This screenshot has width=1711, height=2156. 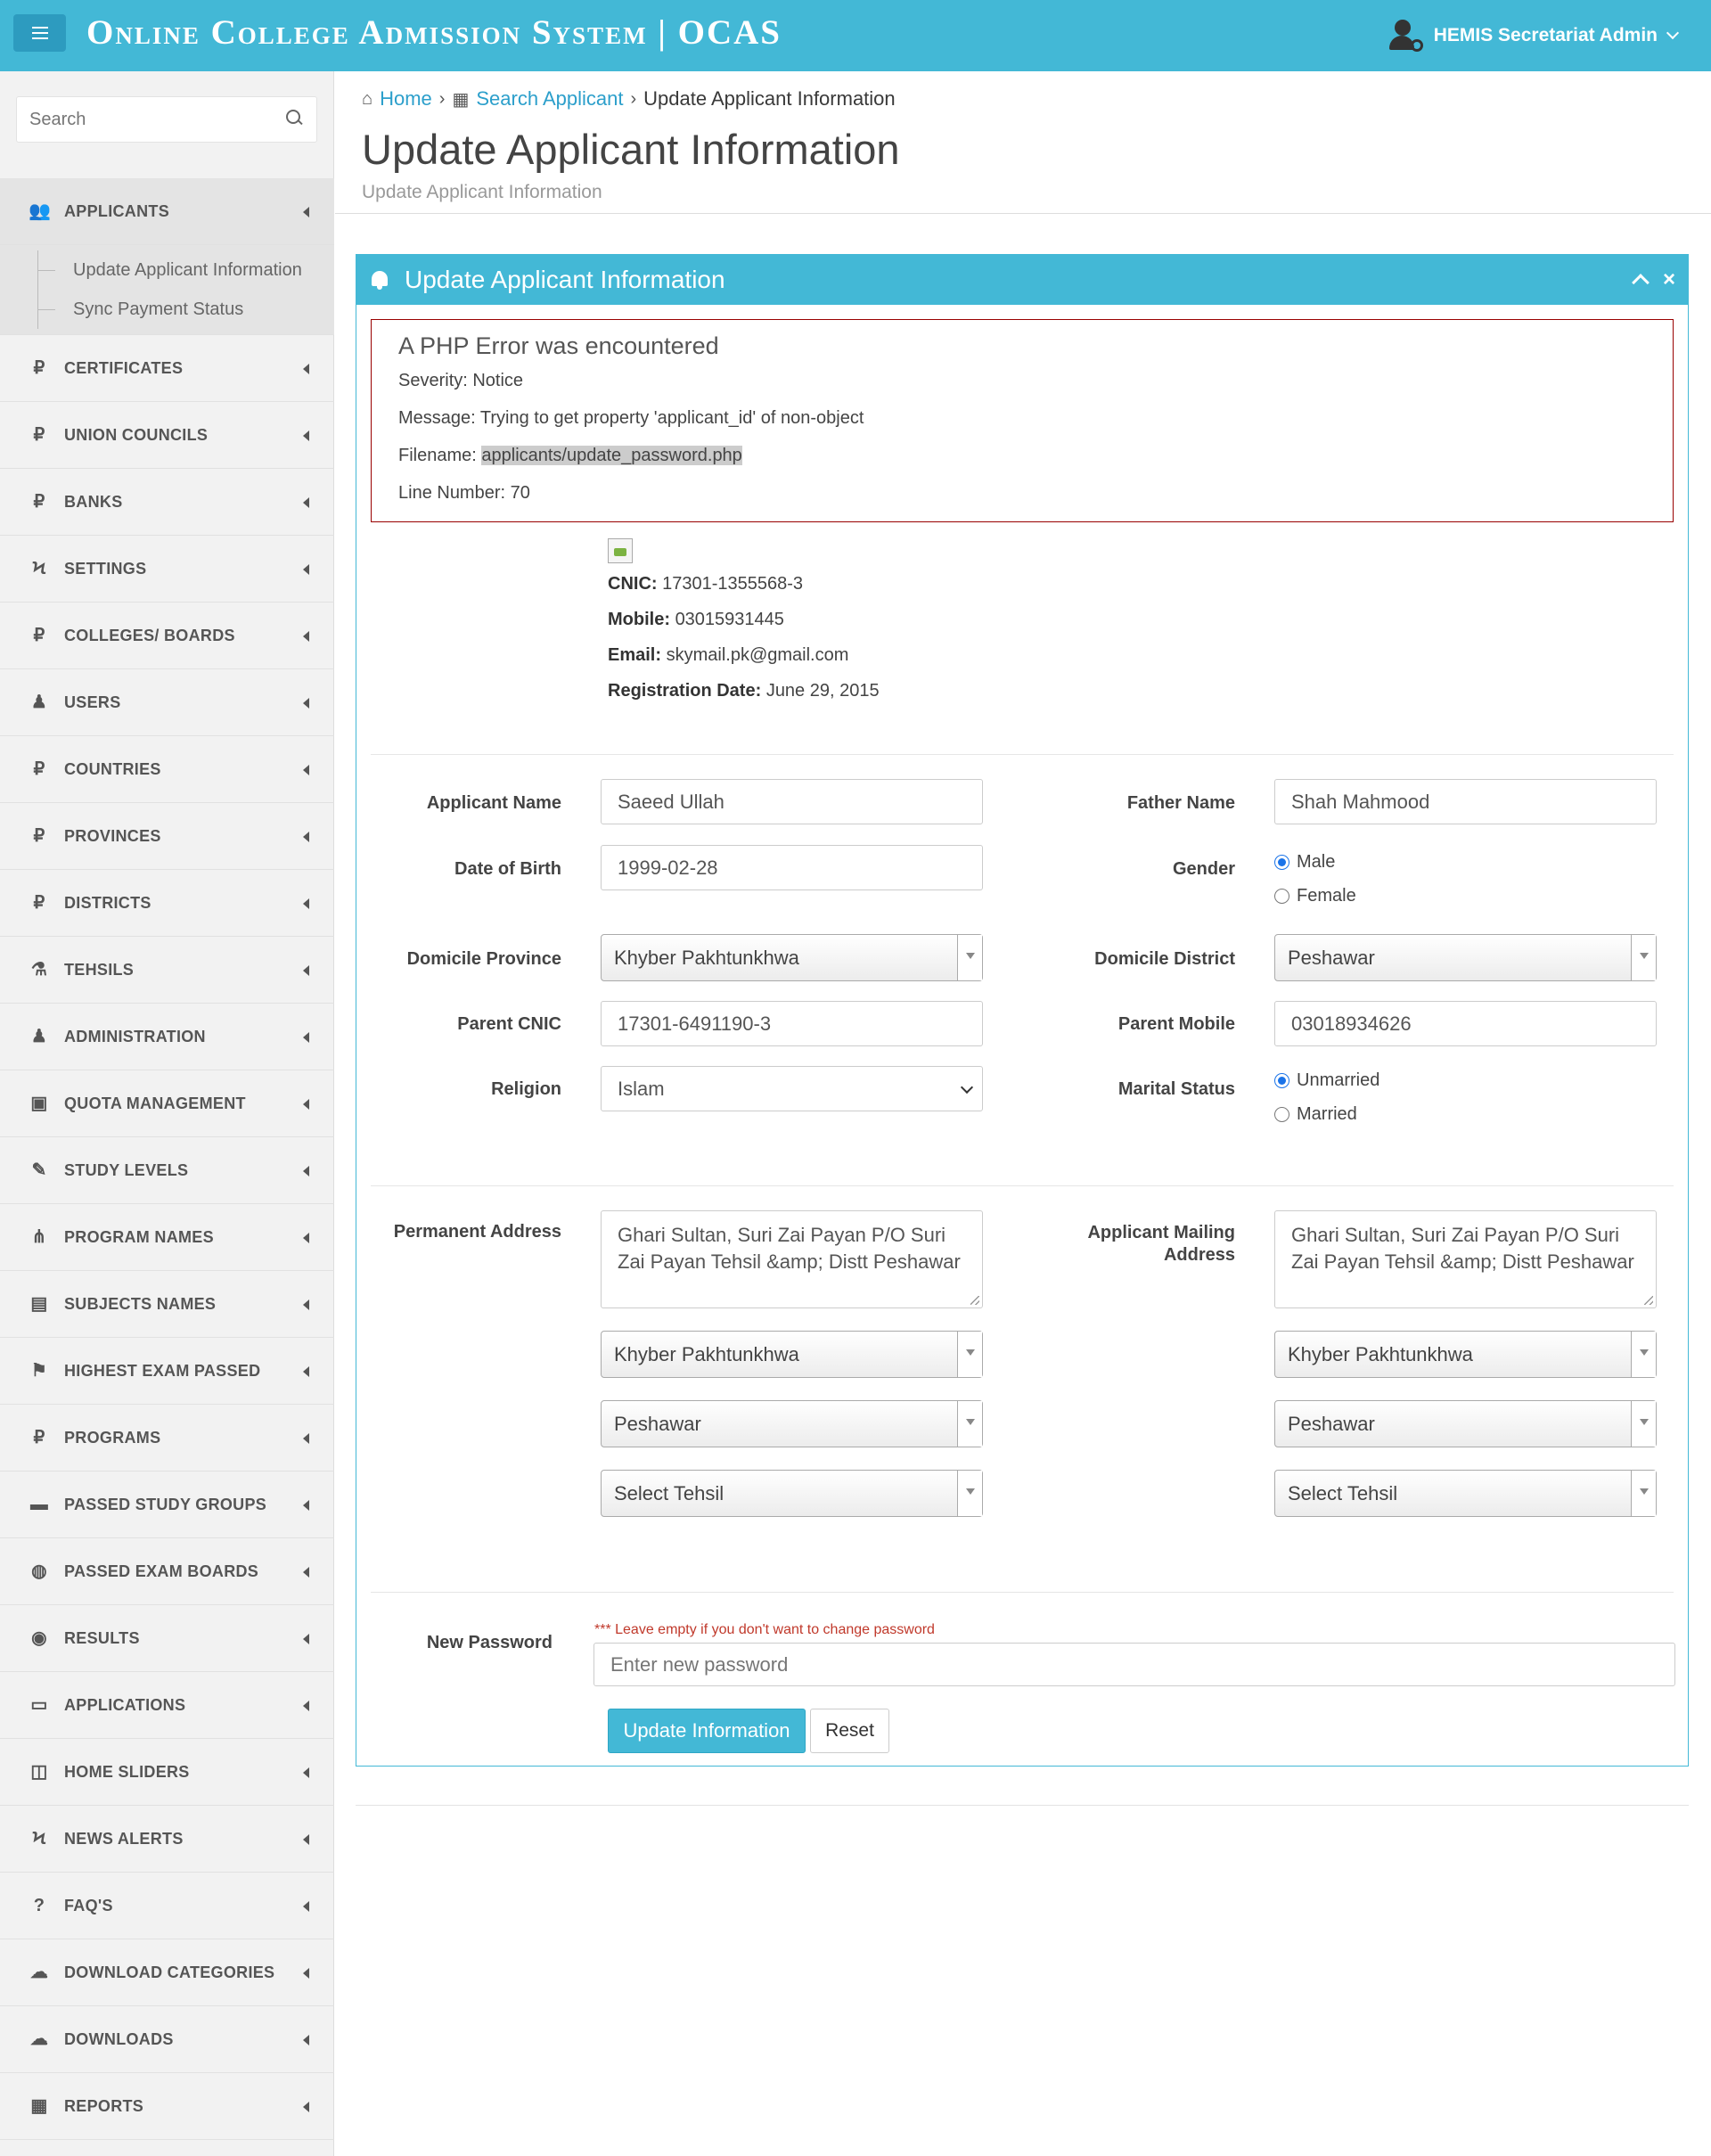 What do you see at coordinates (1545, 35) in the screenshot?
I see `user-name: HEMIS Secretariat Admin` at bounding box center [1545, 35].